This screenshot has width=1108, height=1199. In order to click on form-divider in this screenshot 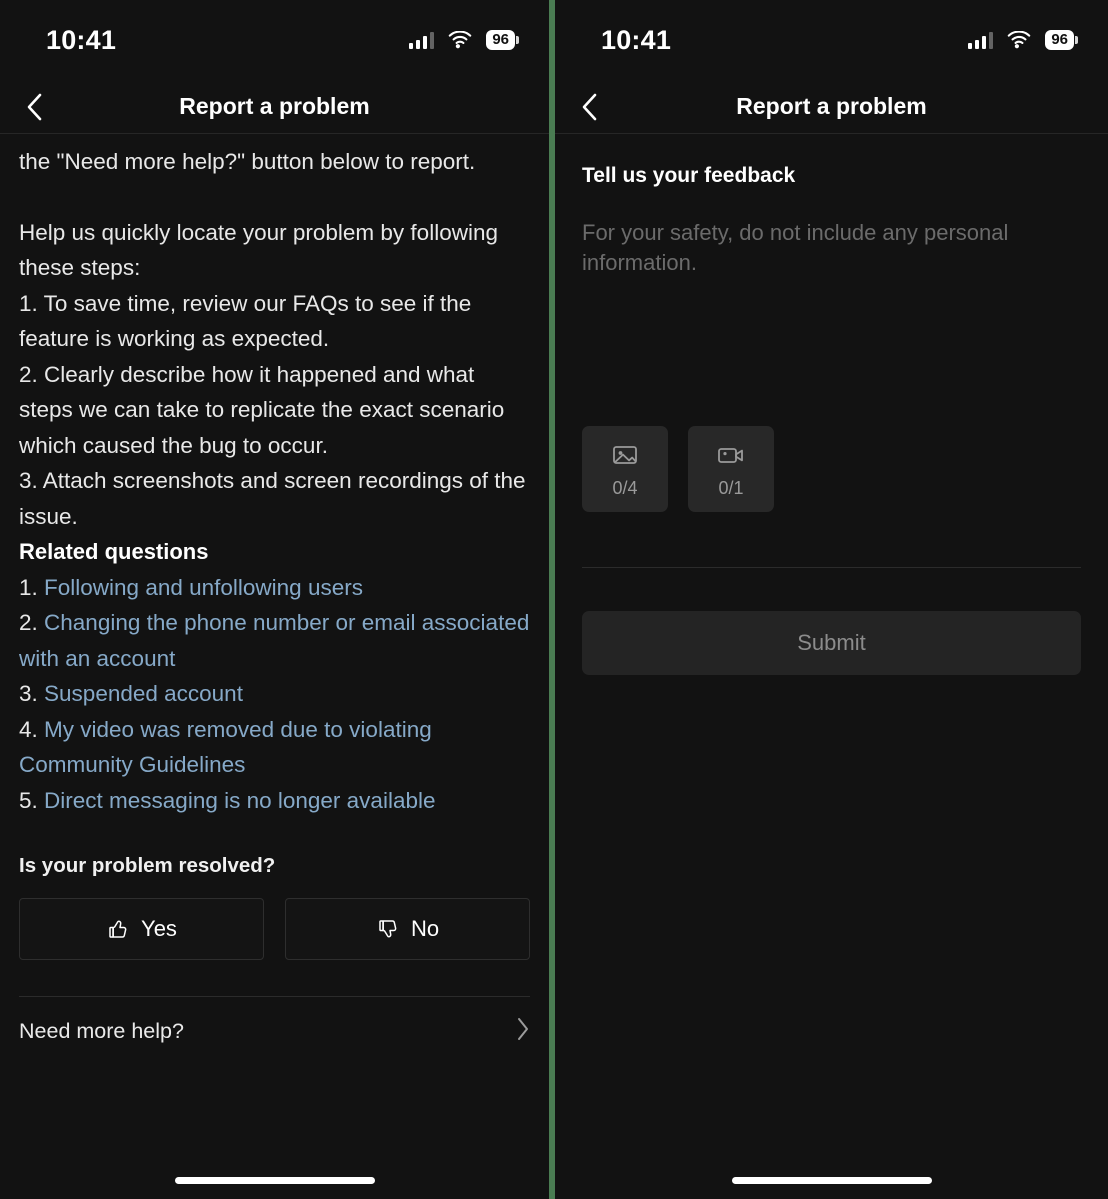, I will do `click(831, 567)`.